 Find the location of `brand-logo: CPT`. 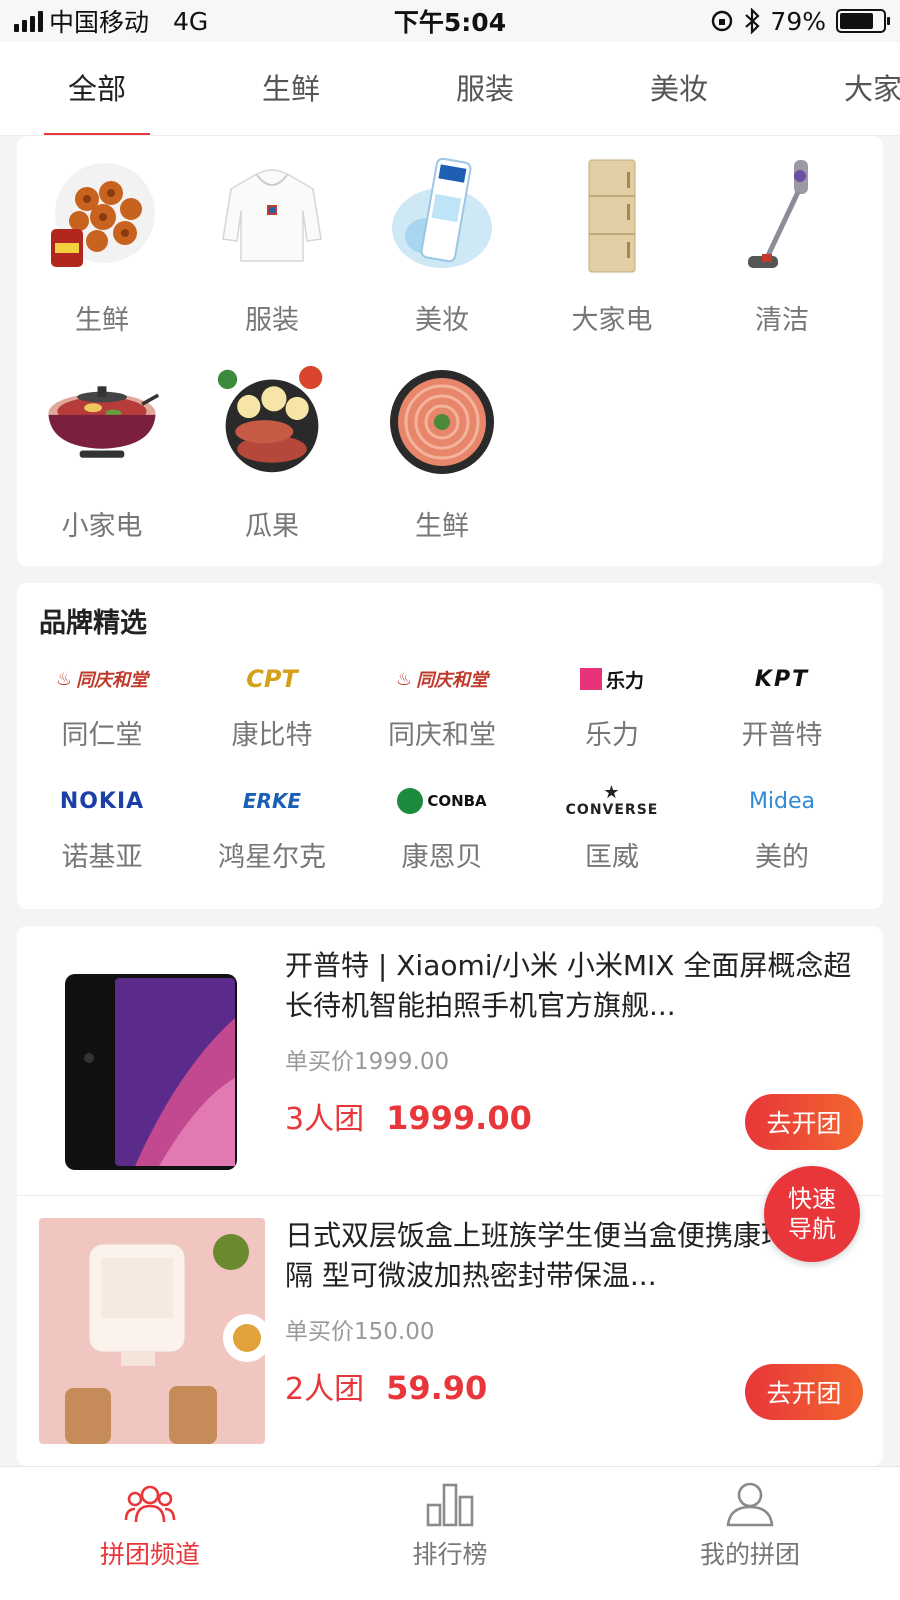

brand-logo: CPT is located at coordinates (272, 679).